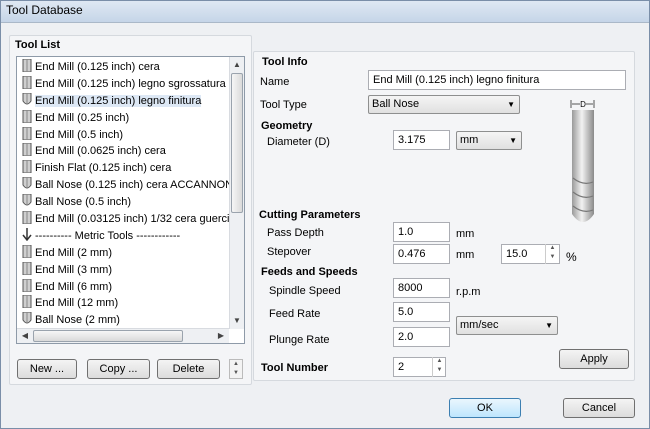  Describe the element at coordinates (97, 67) in the screenshot. I see `tool-list-item-label: End Mill (0.125 inch) cera` at that location.